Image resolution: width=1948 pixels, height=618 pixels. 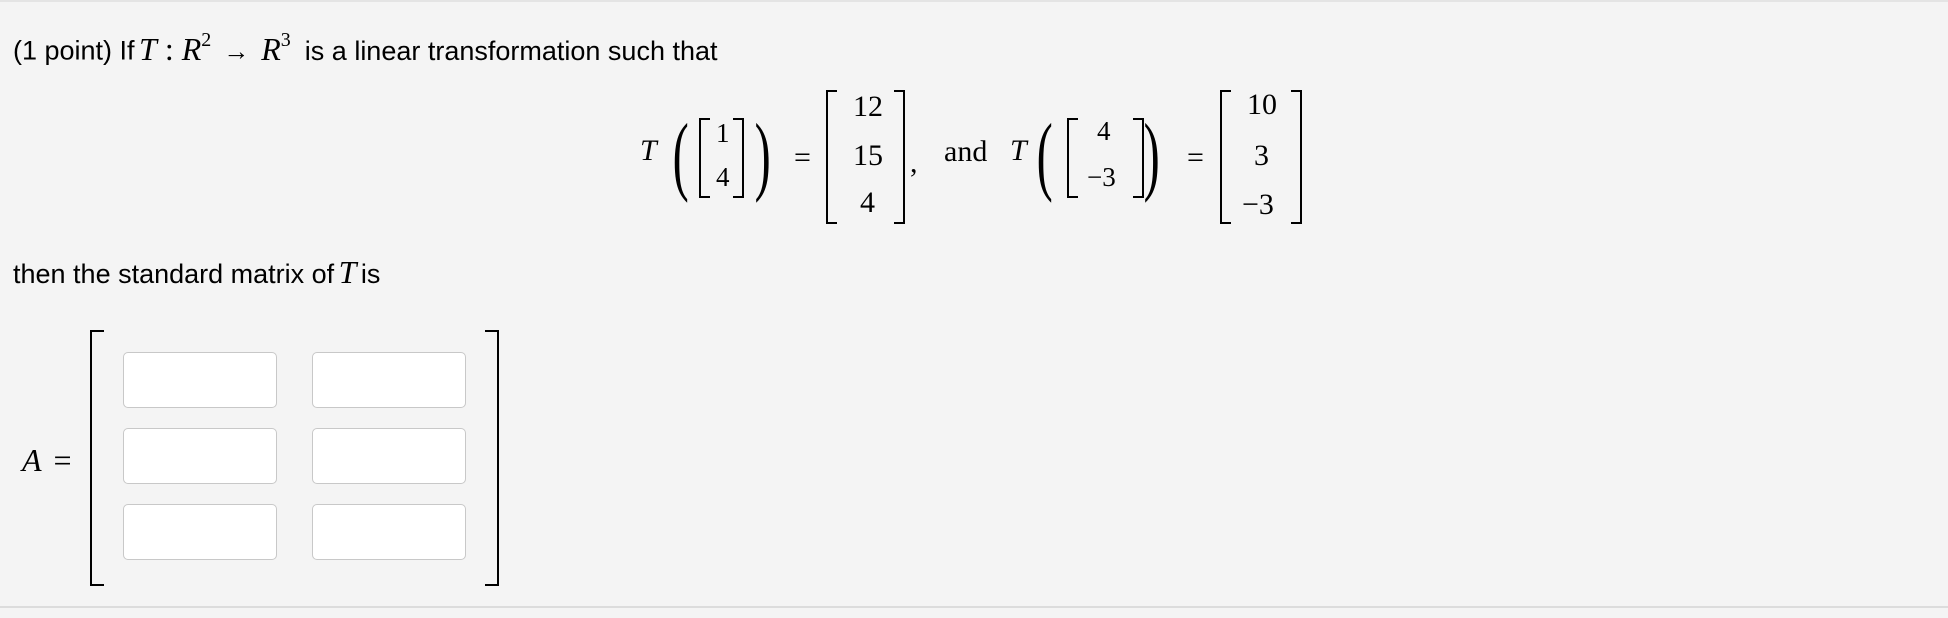 What do you see at coordinates (174, 274) in the screenshot?
I see `conclusion-prefix: then the standard matrix of` at bounding box center [174, 274].